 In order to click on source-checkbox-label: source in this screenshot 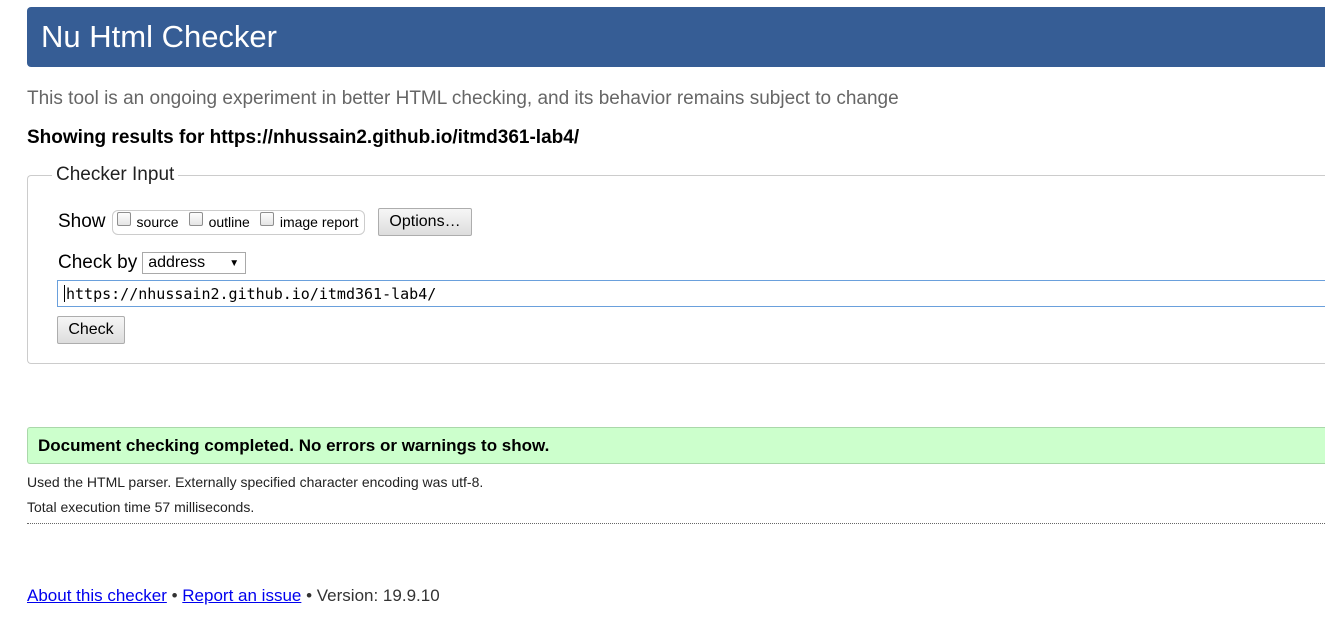, I will do `click(157, 222)`.